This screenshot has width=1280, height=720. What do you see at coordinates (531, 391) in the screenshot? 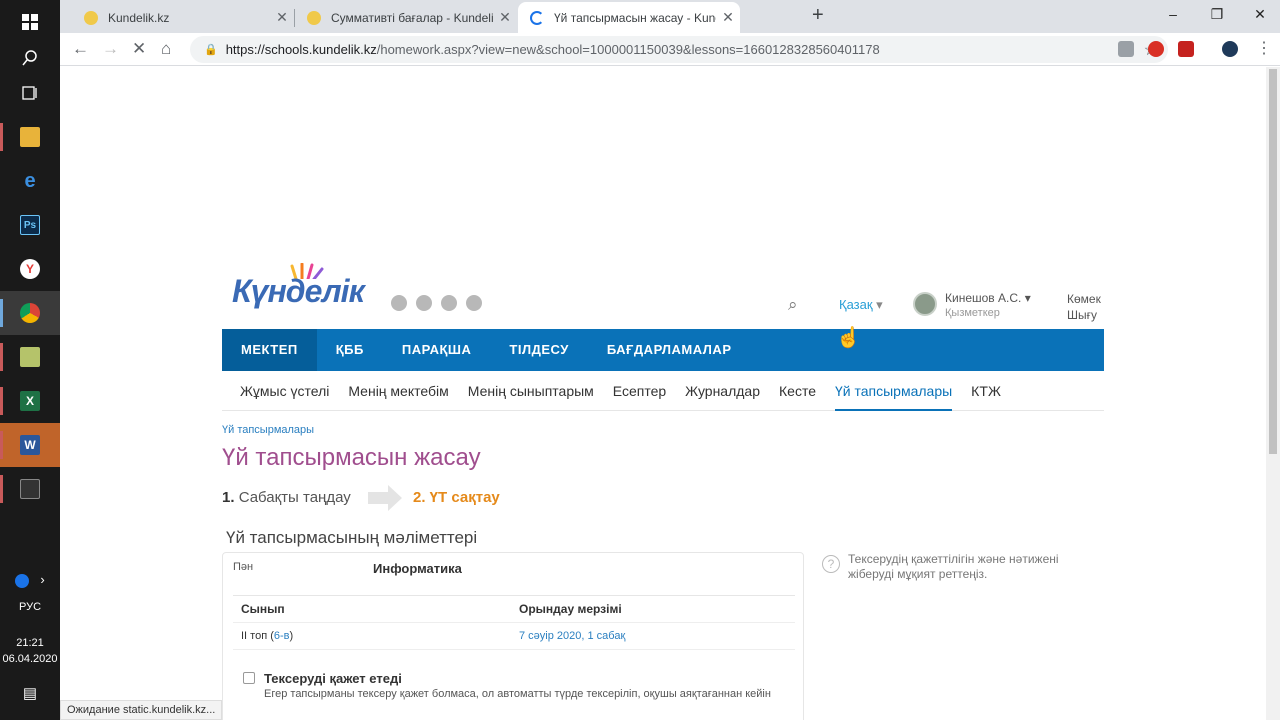
I see `sub-nav-my-classes: Менің сыныптарым` at bounding box center [531, 391].